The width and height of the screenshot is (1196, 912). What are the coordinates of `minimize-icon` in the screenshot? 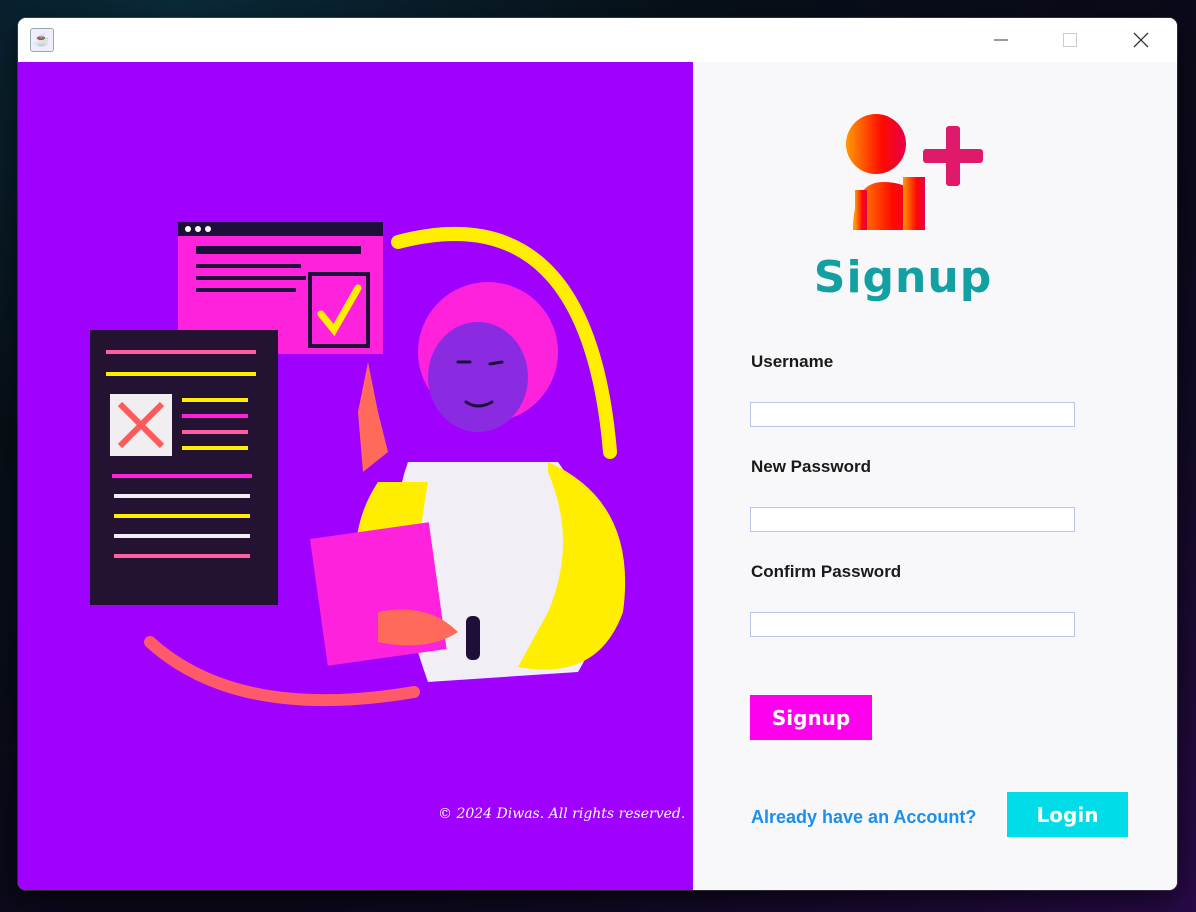 It's located at (1001, 40).